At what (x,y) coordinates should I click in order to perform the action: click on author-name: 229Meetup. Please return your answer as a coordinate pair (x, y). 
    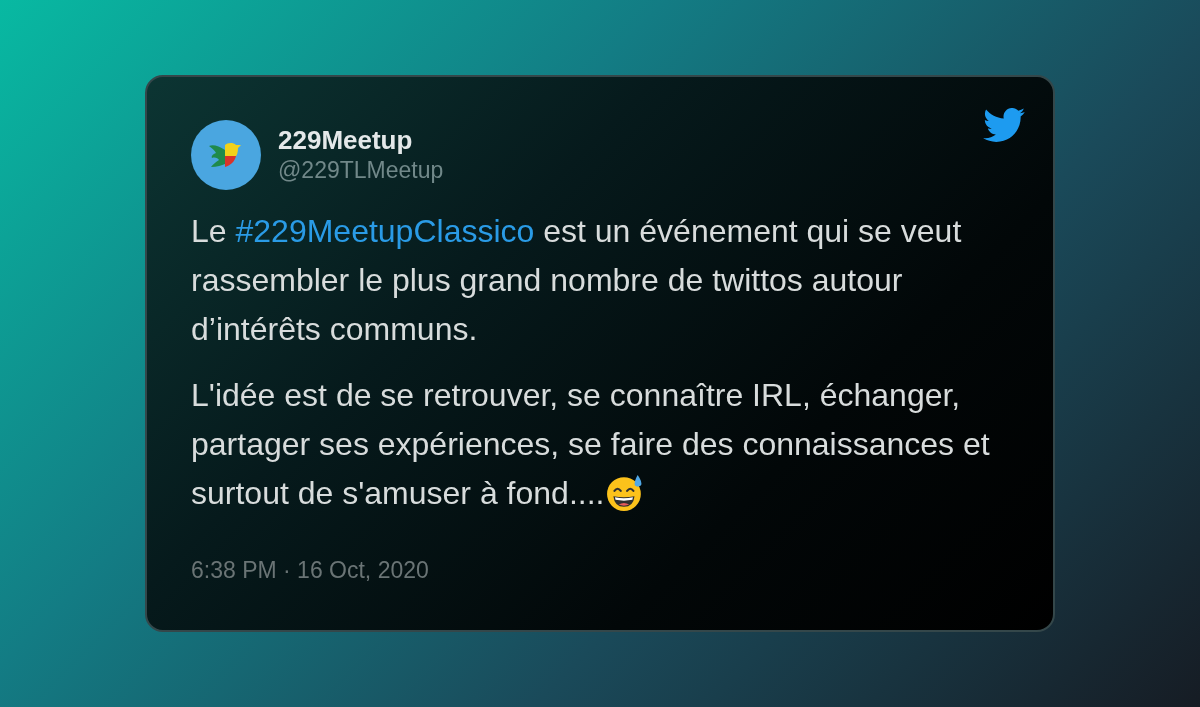
    Looking at the image, I should click on (346, 140).